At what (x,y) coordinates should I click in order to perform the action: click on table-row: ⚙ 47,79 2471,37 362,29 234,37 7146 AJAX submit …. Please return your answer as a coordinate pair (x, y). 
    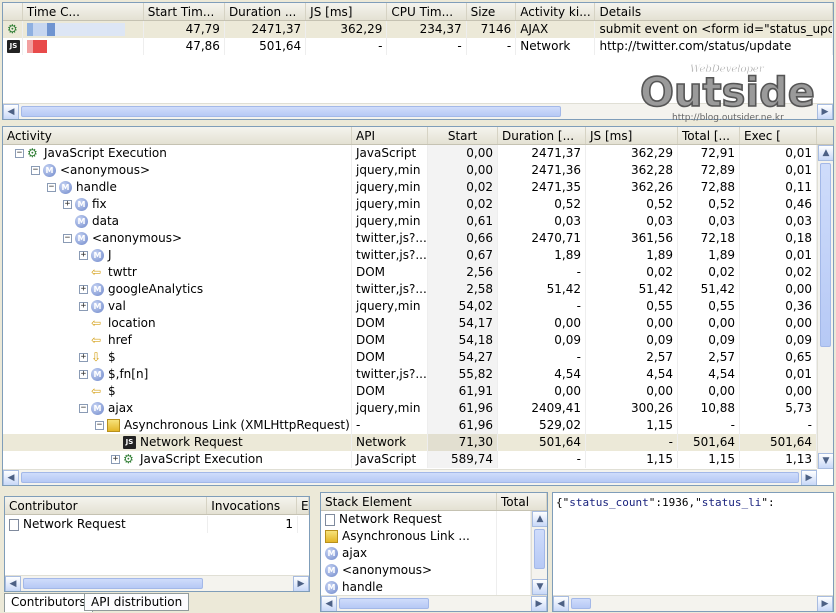
    Looking at the image, I should click on (418, 29).